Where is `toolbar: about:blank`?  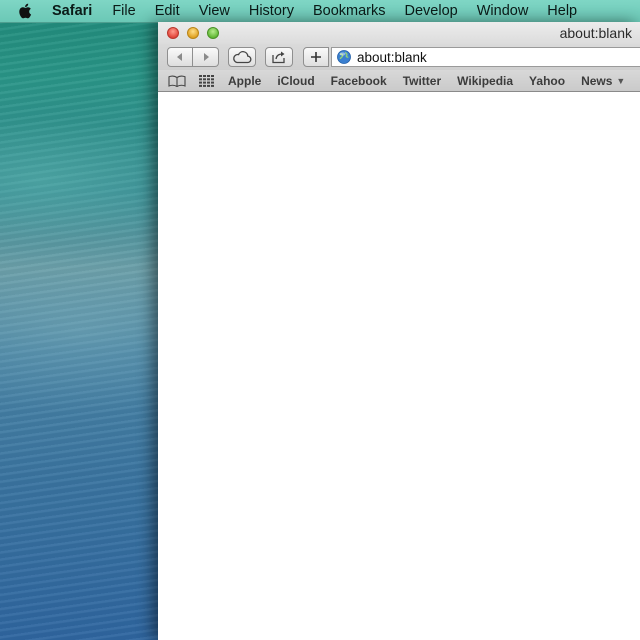
toolbar: about:blank is located at coordinates (399, 57).